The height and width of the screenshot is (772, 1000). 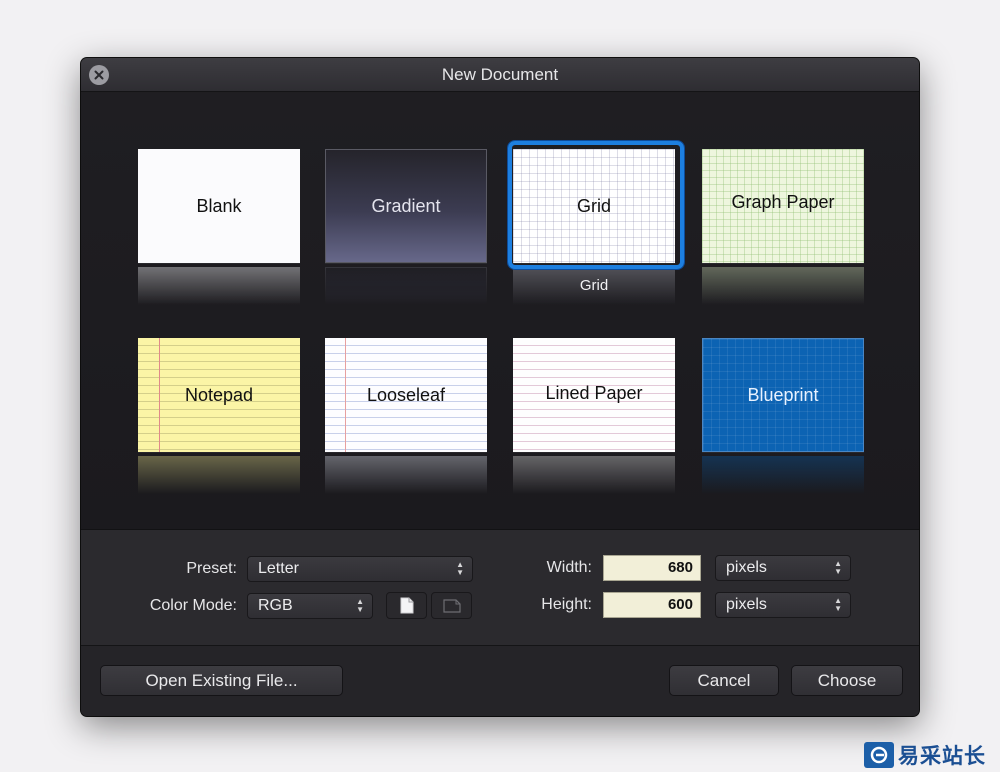 I want to click on color-mode-label: Color Mode:, so click(x=193, y=605).